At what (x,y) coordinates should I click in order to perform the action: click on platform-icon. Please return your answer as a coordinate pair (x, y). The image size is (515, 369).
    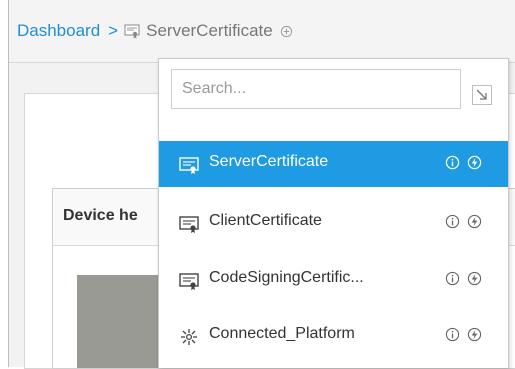
    Looking at the image, I should click on (189, 337).